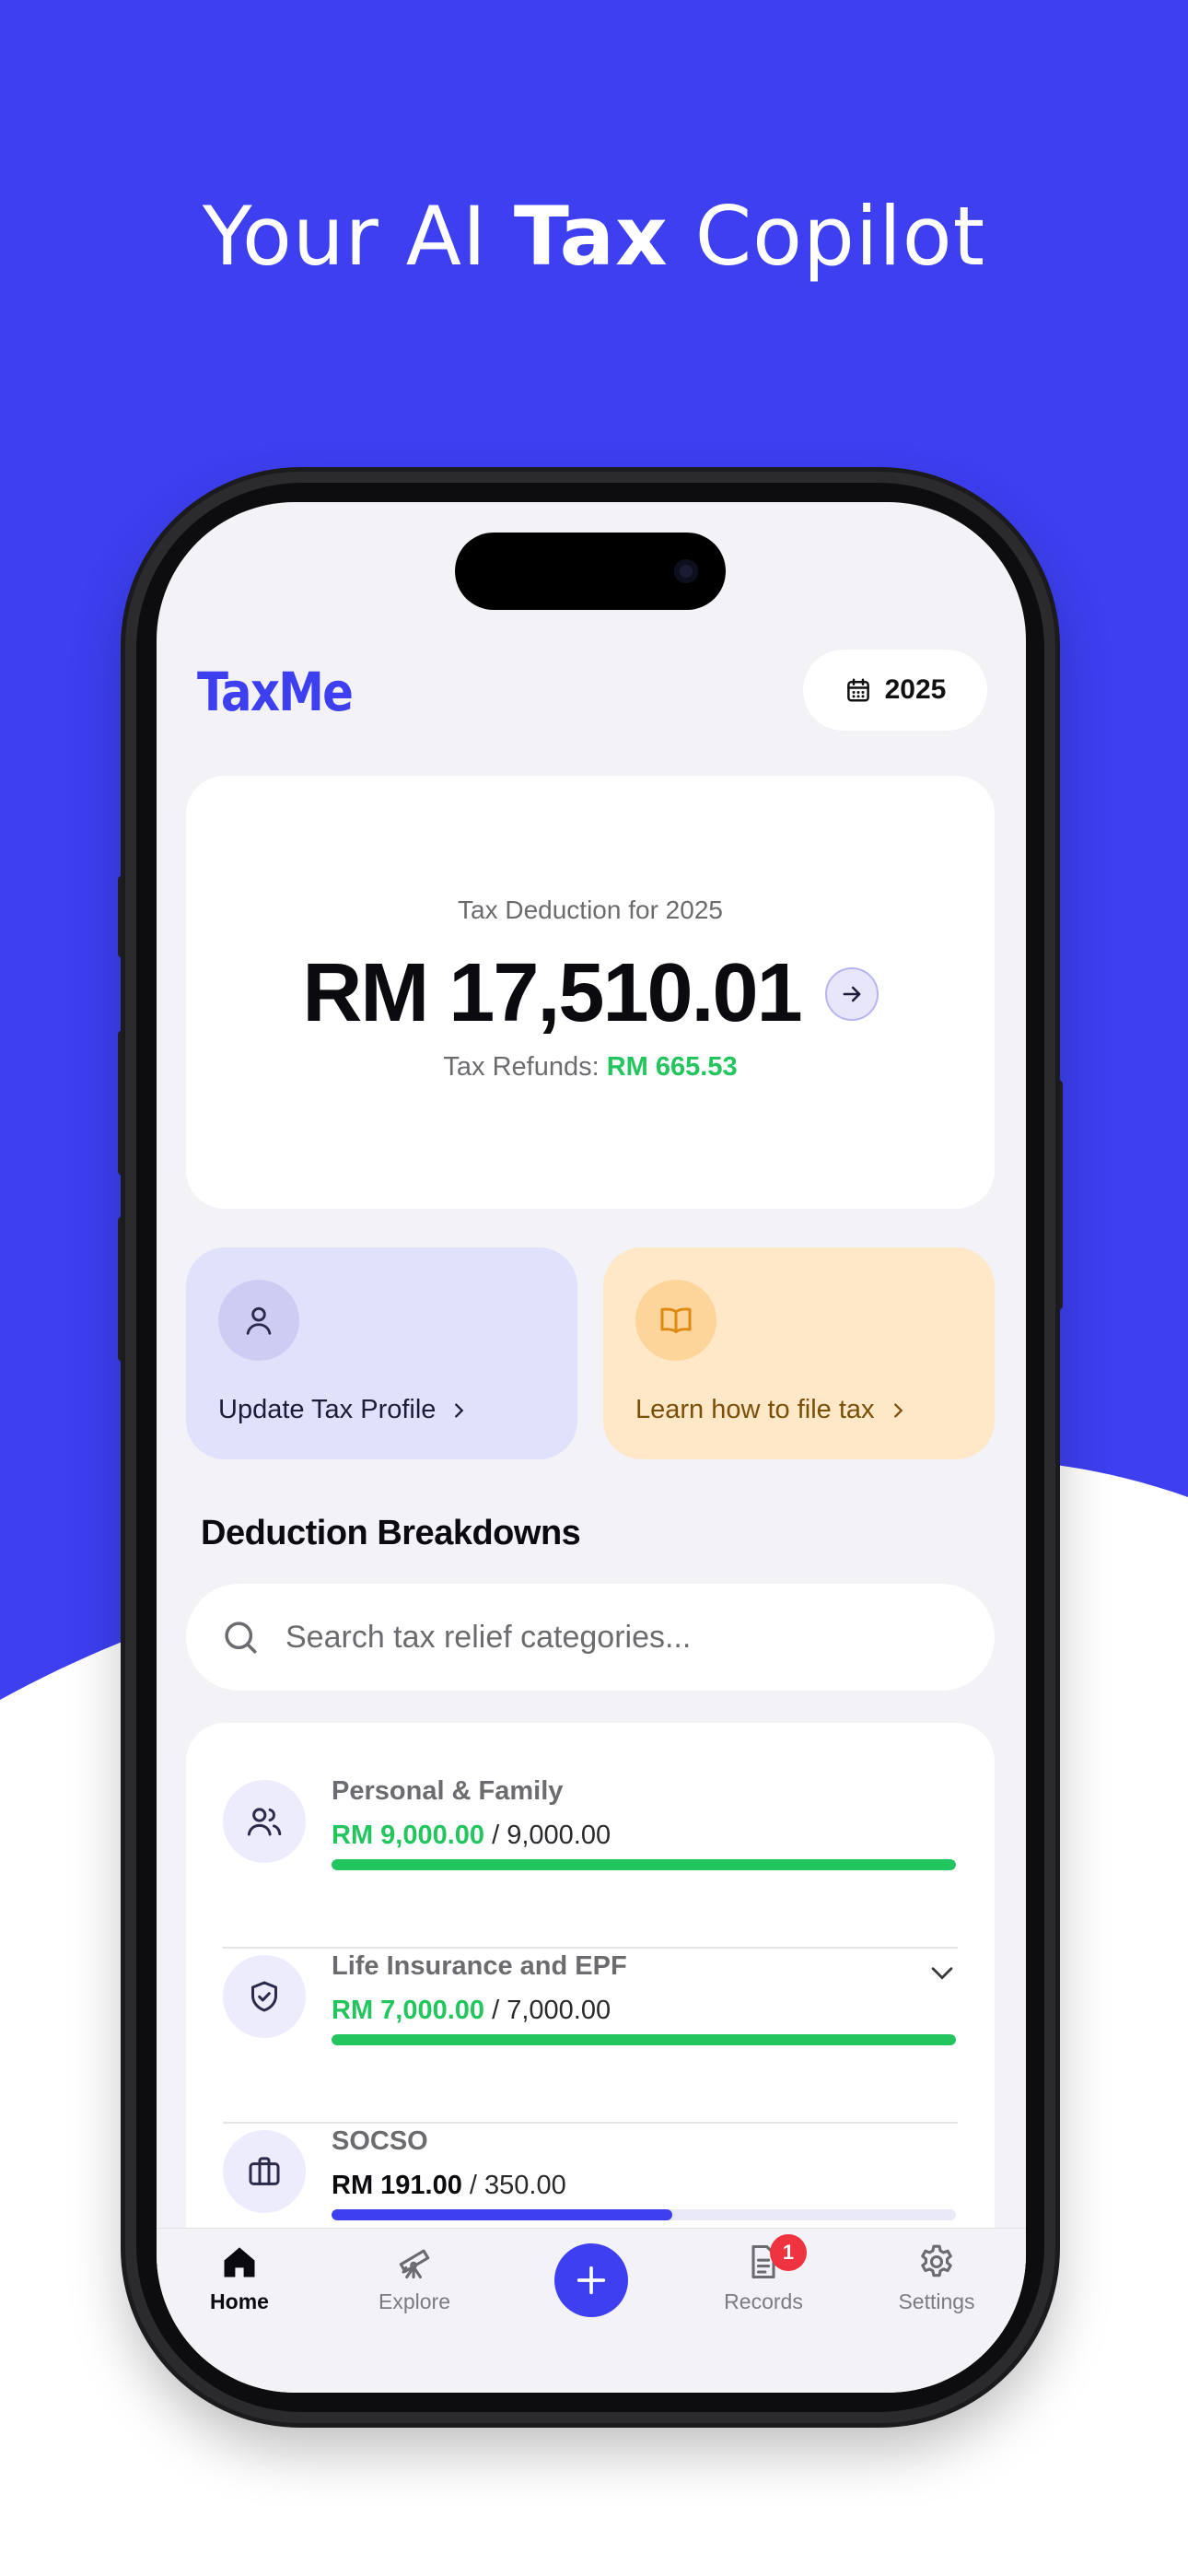  What do you see at coordinates (408, 1835) in the screenshot?
I see `category-current: RM 9,000.00` at bounding box center [408, 1835].